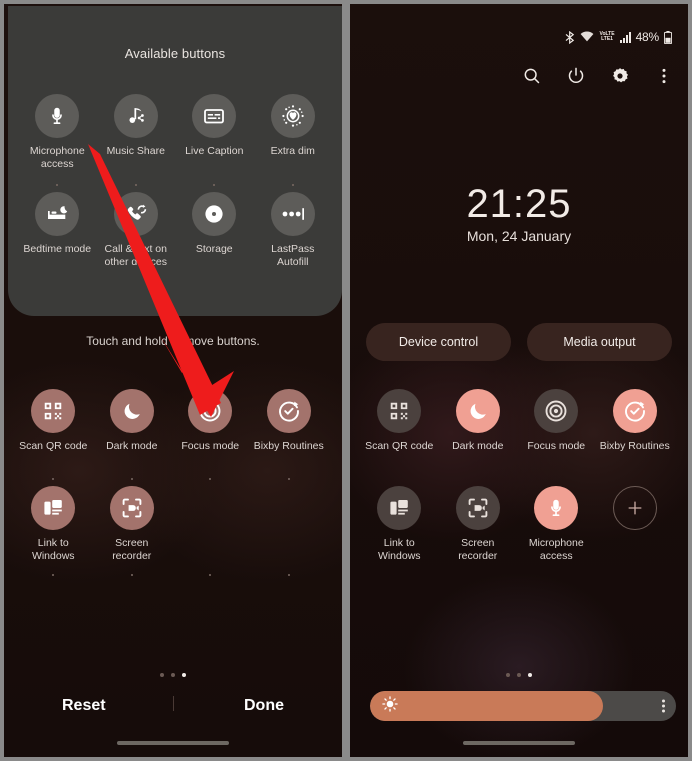 This screenshot has height=761, width=692. What do you see at coordinates (84, 706) in the screenshot?
I see `reset-button: Reset` at bounding box center [84, 706].